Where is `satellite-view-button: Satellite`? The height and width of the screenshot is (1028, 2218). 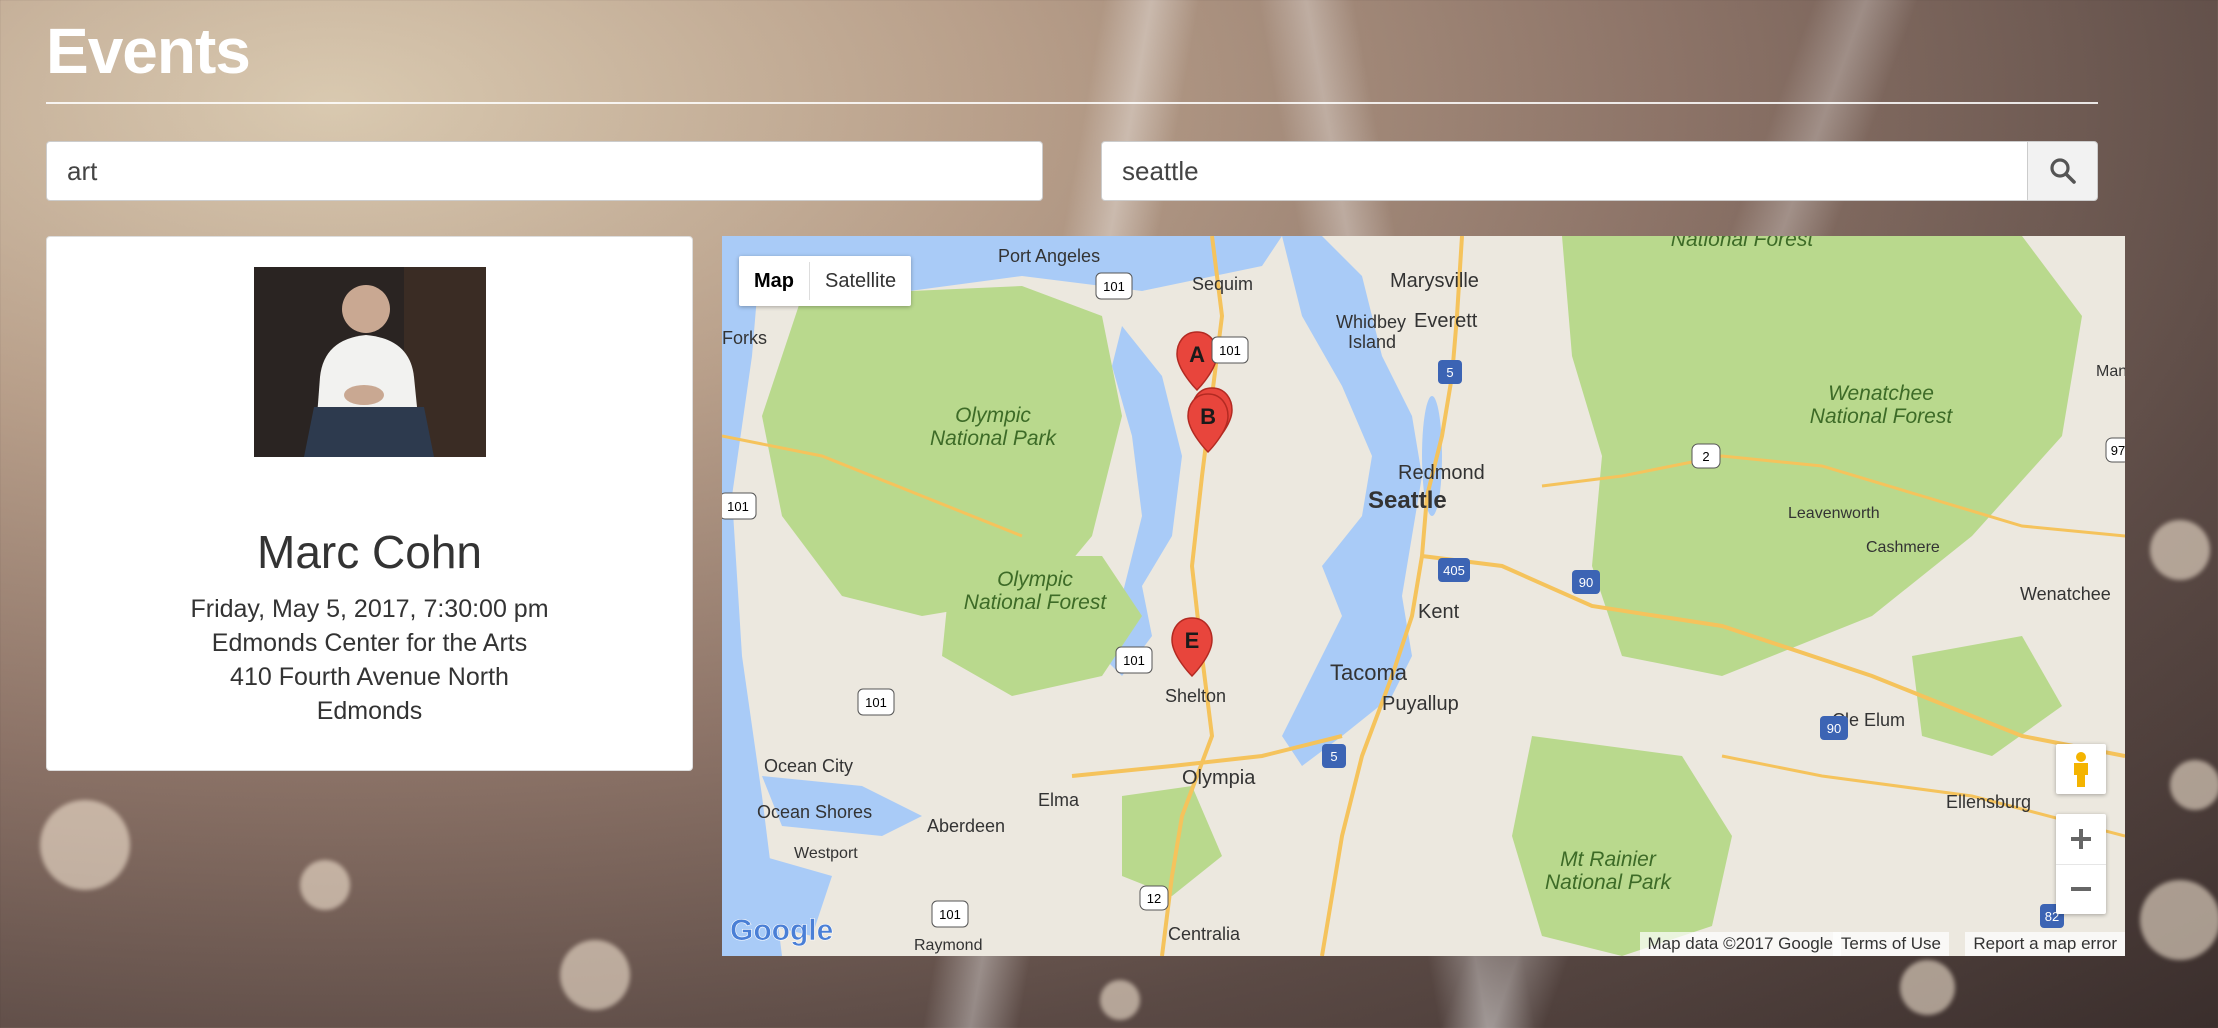 satellite-view-button: Satellite is located at coordinates (860, 281).